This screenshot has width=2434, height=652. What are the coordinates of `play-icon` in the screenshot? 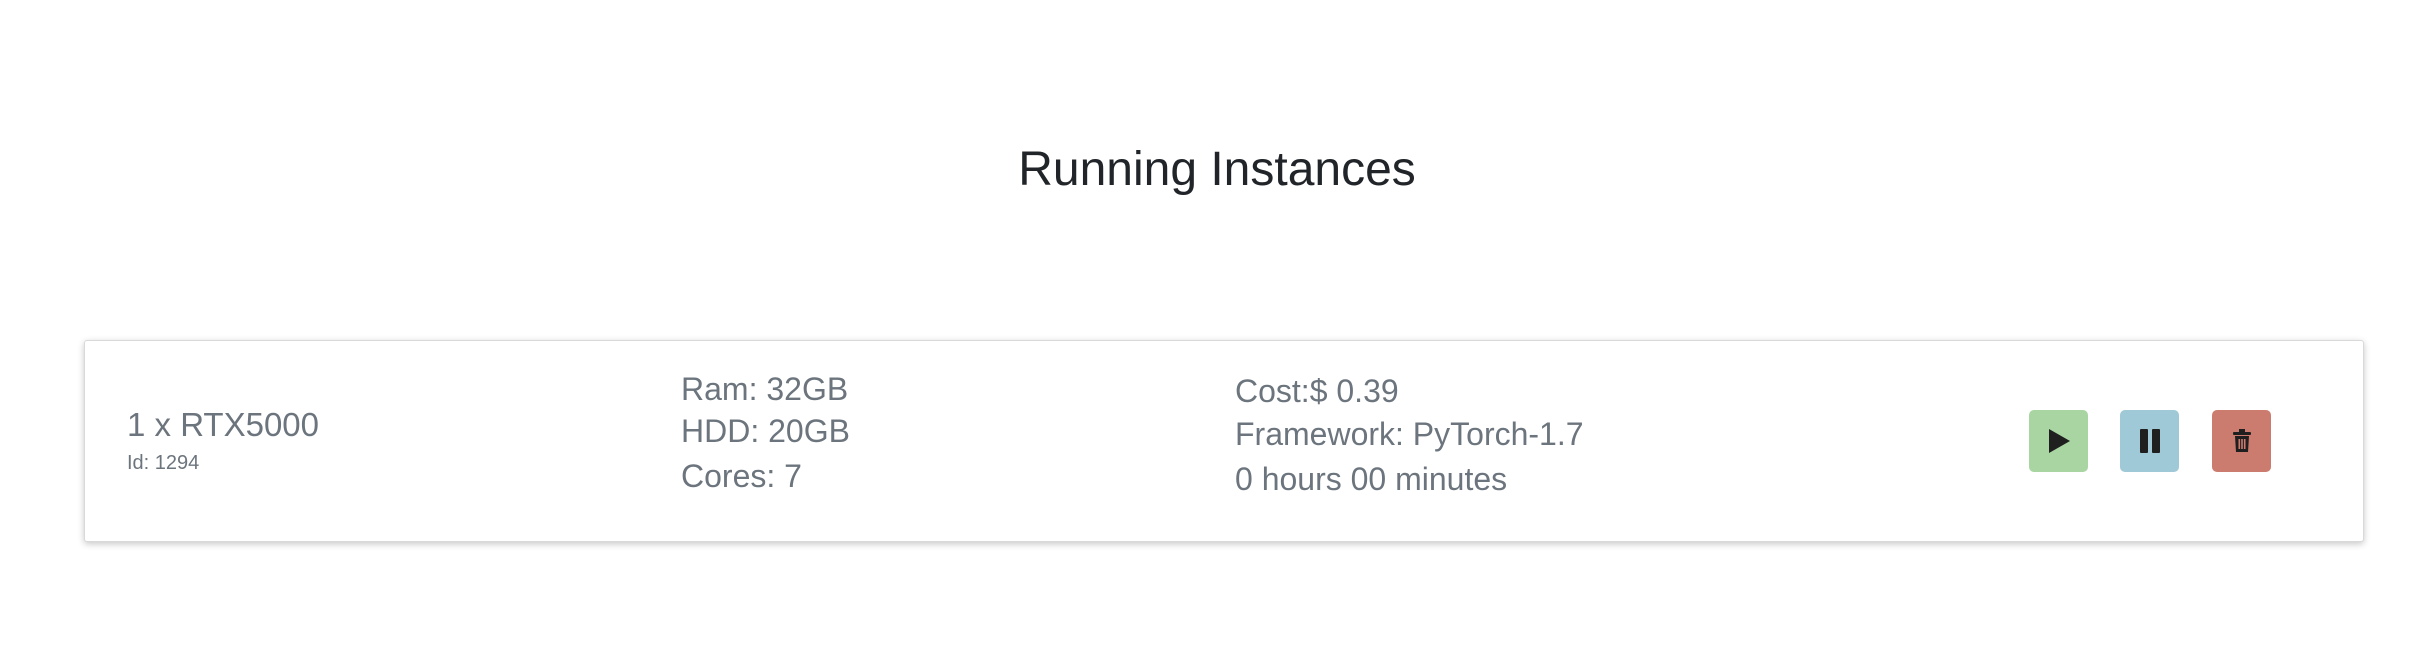 It's located at (2059, 441).